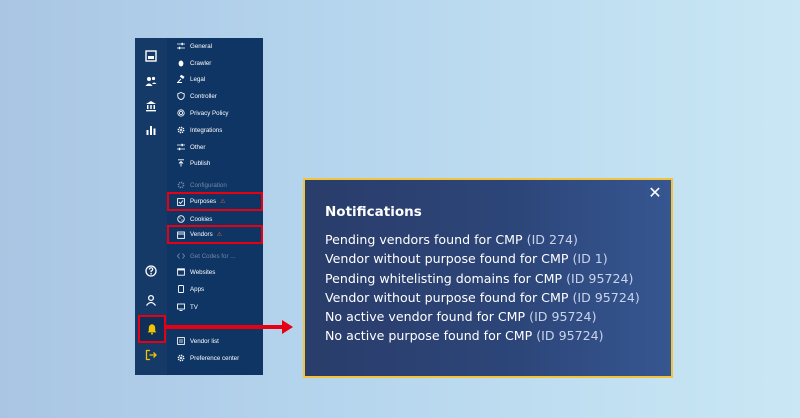  I want to click on cookie-icon, so click(181, 219).